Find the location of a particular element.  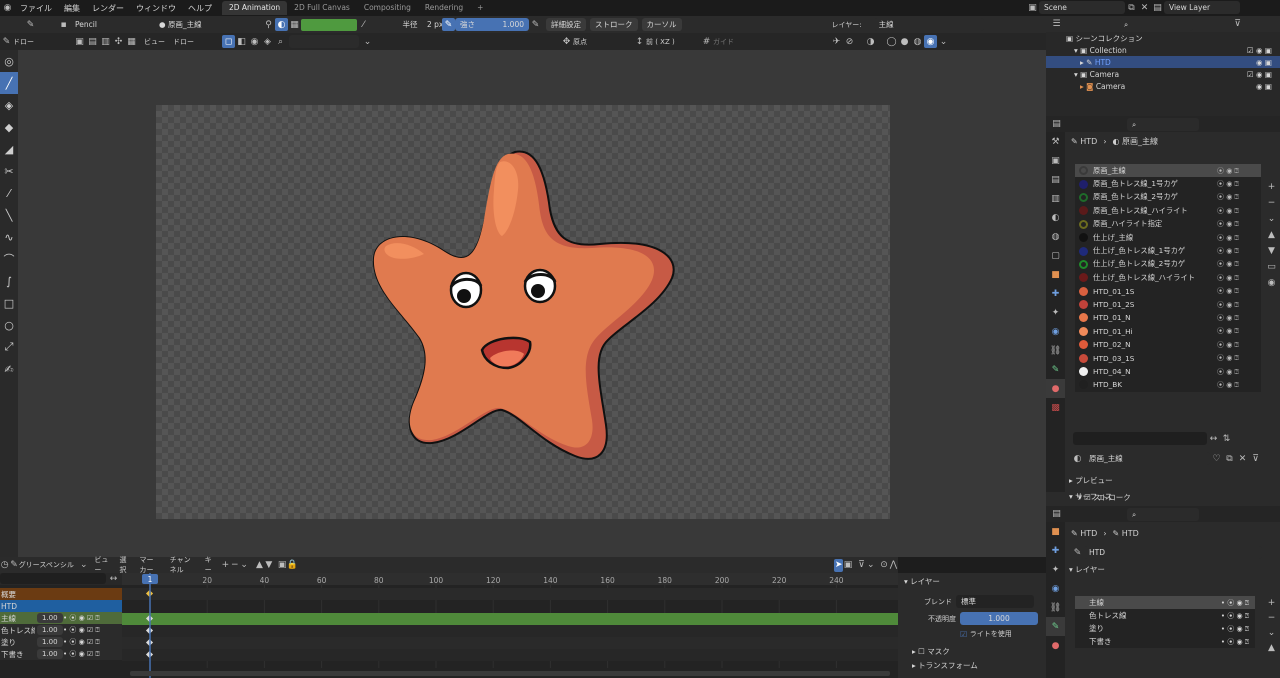

layer-toggles-icon: • ⦿ ◉ ⍰ is located at coordinates (1235, 642).